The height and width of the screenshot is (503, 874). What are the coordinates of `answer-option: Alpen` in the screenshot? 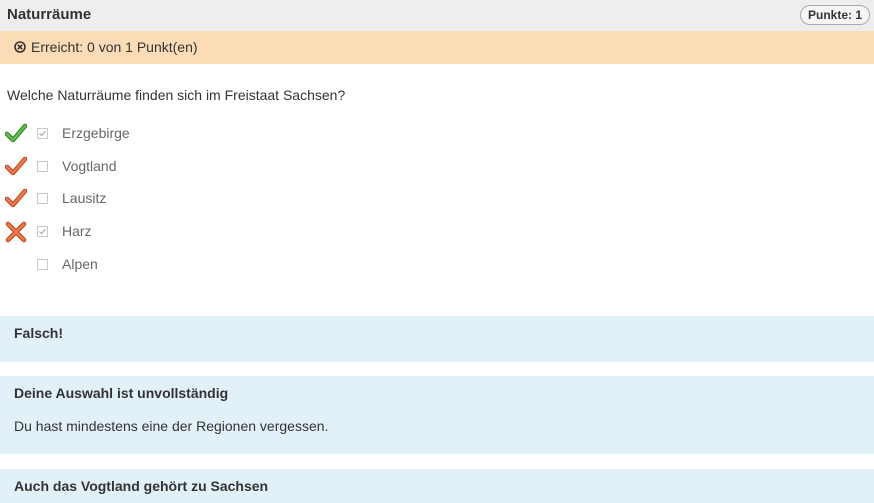 It's located at (150, 266).